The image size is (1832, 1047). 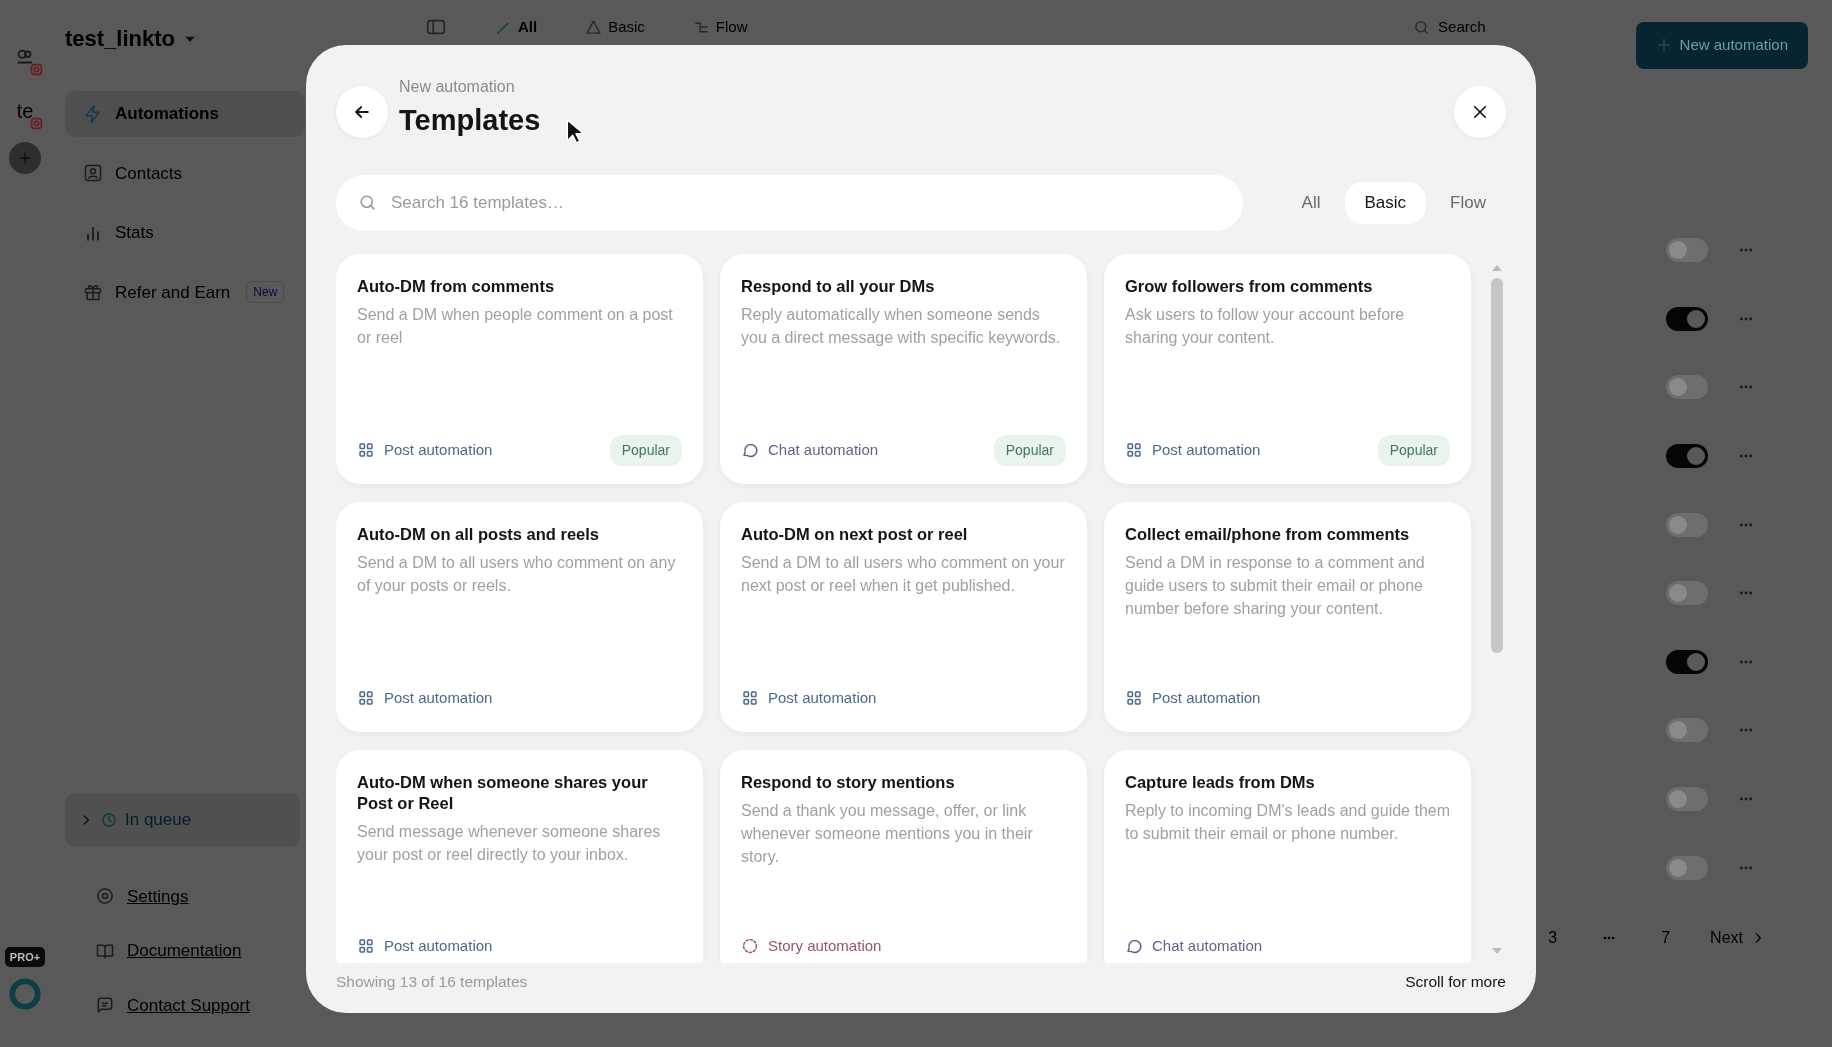 What do you see at coordinates (1449, 27) in the screenshot?
I see `search-field: Search` at bounding box center [1449, 27].